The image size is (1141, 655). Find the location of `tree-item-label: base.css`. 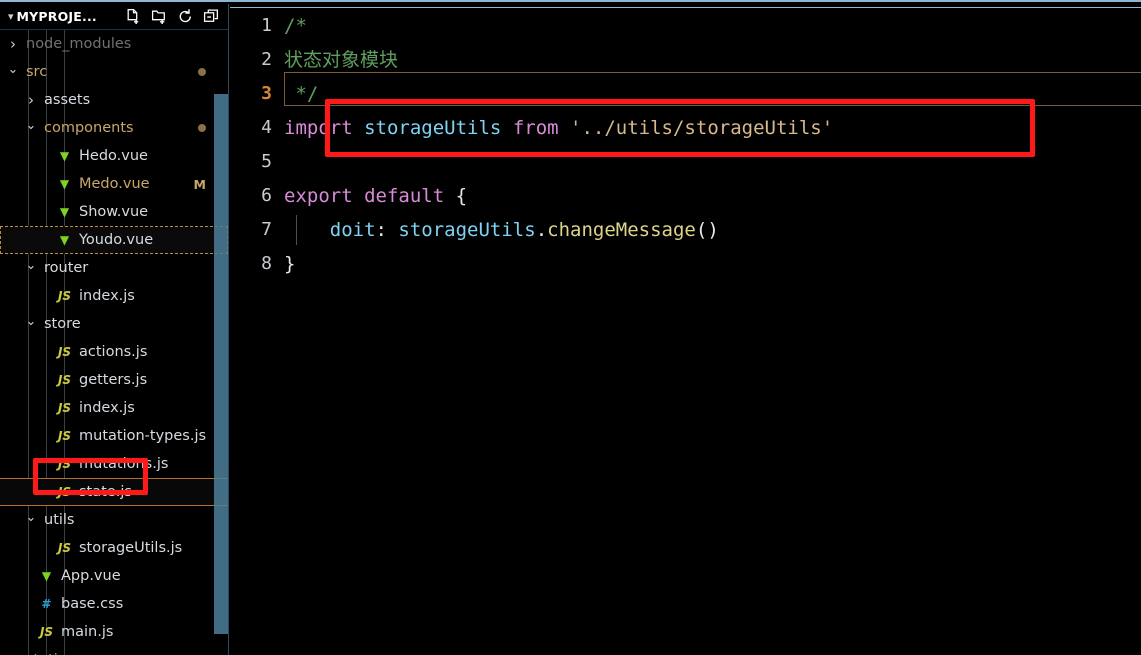

tree-item-label: base.css is located at coordinates (92, 603).